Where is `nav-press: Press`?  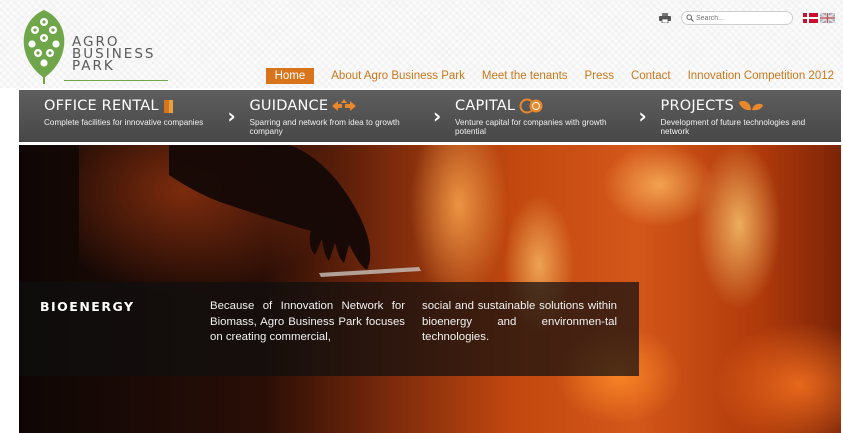
nav-press: Press is located at coordinates (599, 76).